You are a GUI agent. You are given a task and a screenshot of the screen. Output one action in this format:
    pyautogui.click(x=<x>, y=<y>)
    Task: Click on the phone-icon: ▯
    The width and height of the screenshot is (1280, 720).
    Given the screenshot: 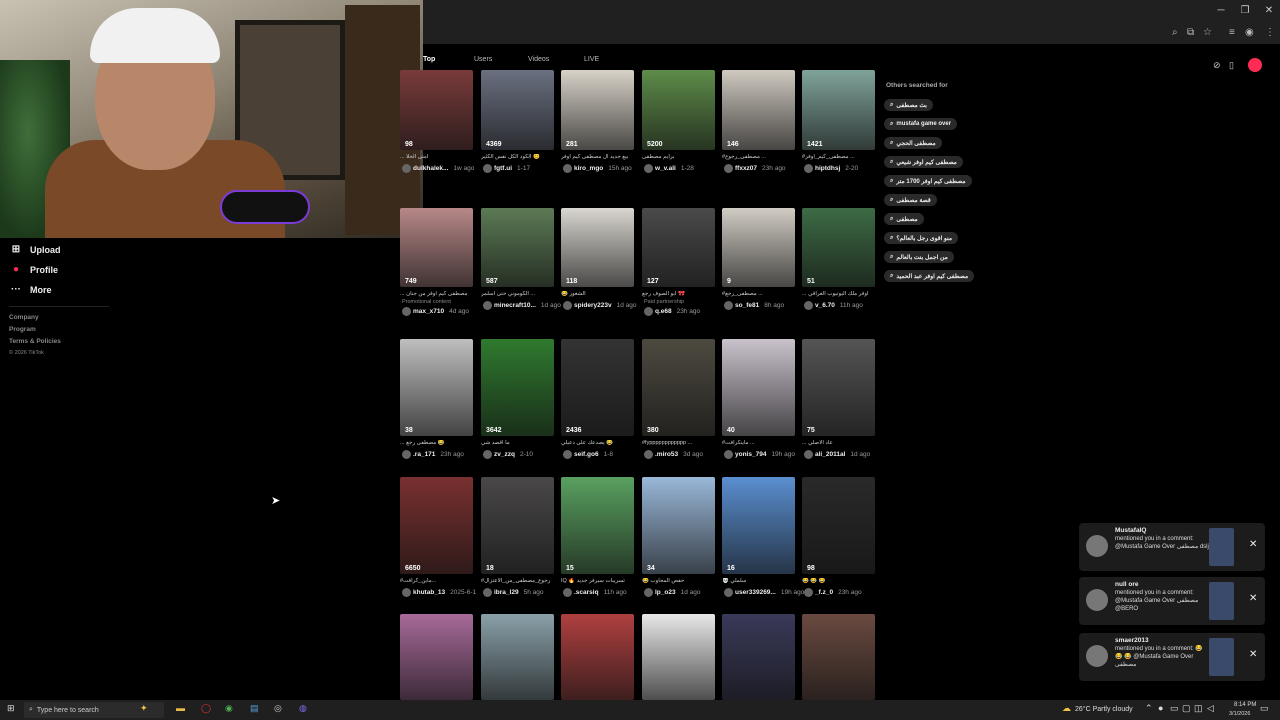 What is the action you would take?
    pyautogui.click(x=1231, y=65)
    